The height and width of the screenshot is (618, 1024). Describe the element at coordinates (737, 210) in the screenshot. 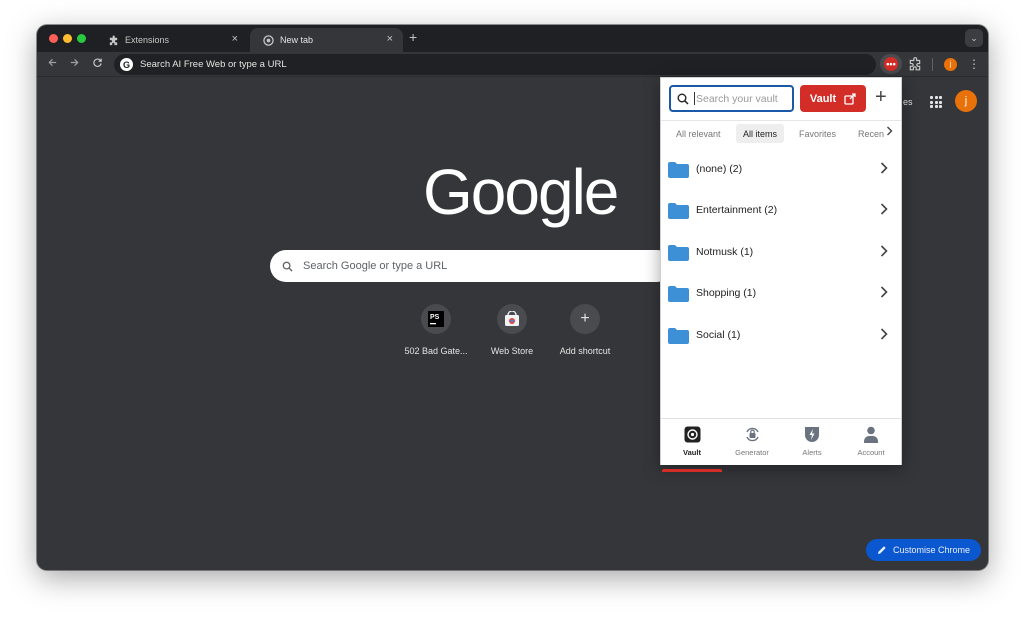

I see `folder-label: Entertainment (2)` at that location.